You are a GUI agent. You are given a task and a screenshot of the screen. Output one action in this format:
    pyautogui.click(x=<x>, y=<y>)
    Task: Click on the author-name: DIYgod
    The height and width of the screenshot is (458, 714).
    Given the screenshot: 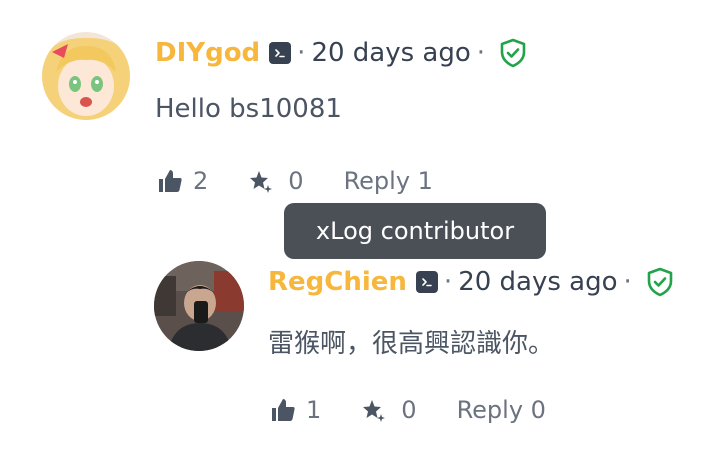 What is the action you would take?
    pyautogui.click(x=207, y=53)
    